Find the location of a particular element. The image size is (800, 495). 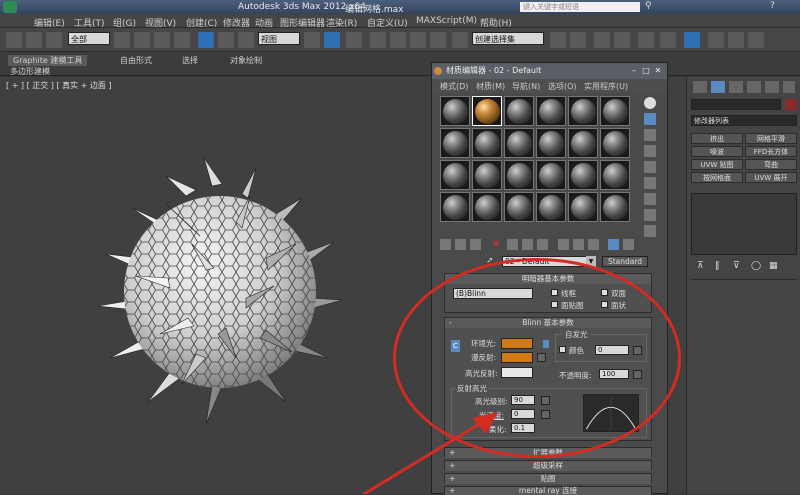

by-face-button: 按网格面 is located at coordinates (717, 177).